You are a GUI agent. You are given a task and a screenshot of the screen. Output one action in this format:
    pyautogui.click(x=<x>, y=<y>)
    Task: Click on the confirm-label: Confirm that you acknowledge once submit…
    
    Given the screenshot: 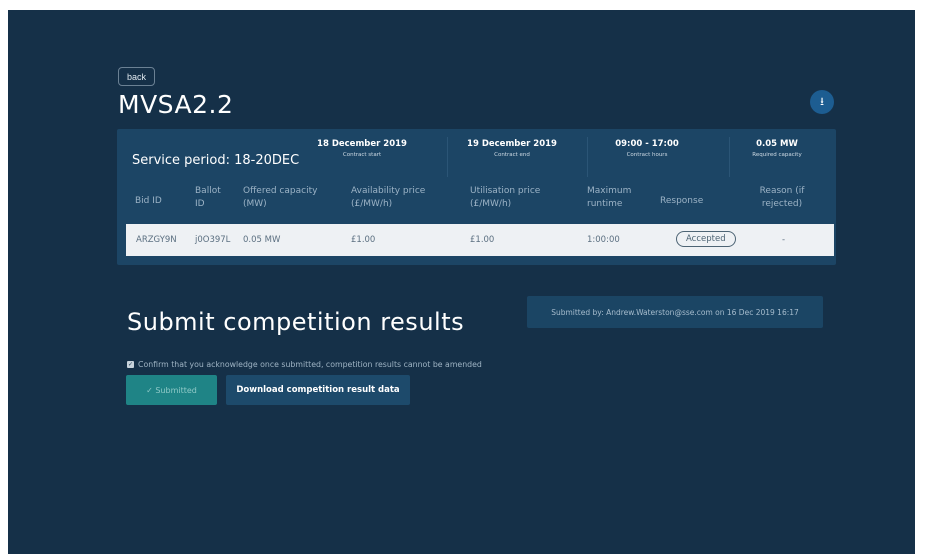 What is the action you would take?
    pyautogui.click(x=310, y=364)
    